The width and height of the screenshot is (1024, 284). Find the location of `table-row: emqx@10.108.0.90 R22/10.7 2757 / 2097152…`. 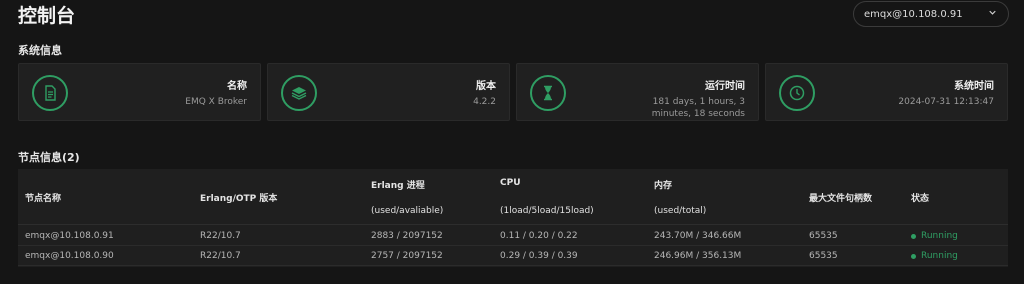

table-row: emqx@10.108.0.90 R22/10.7 2757 / 2097152… is located at coordinates (513, 256).